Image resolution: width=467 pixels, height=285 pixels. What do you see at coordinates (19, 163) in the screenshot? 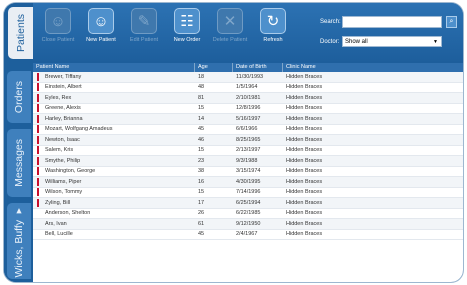
I see `tab-messages: Messages` at bounding box center [19, 163].